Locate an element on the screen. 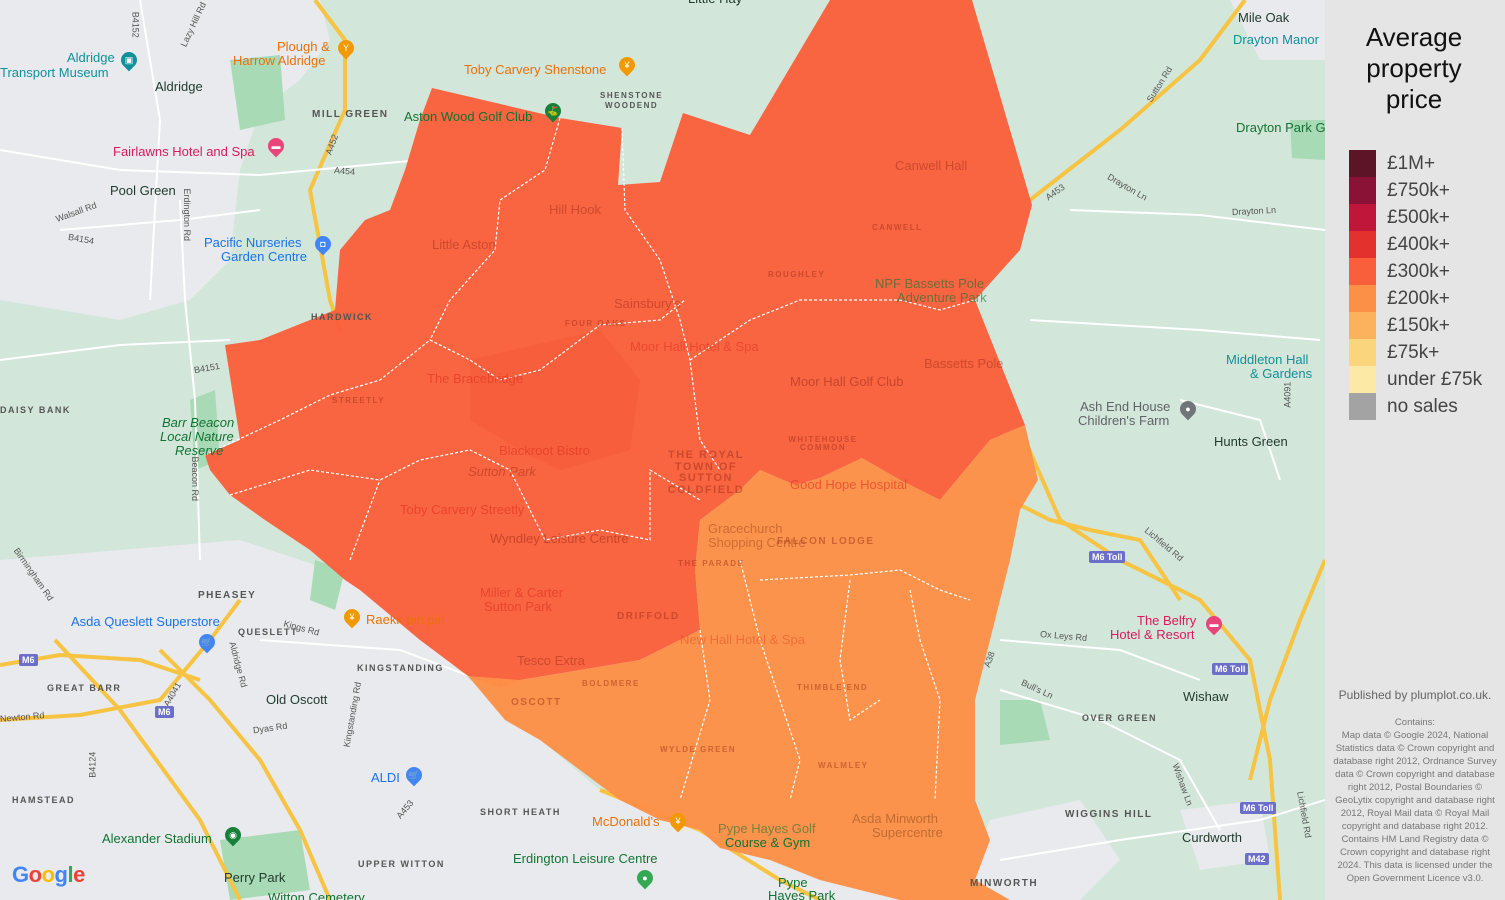 The image size is (1505, 900). poi-label: Aldridge is located at coordinates (91, 58).